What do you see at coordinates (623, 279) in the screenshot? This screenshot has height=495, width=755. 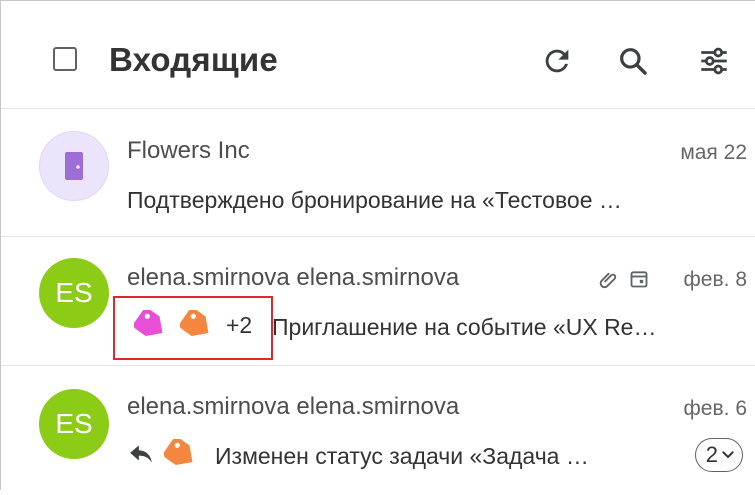 I see `meta-icons` at bounding box center [623, 279].